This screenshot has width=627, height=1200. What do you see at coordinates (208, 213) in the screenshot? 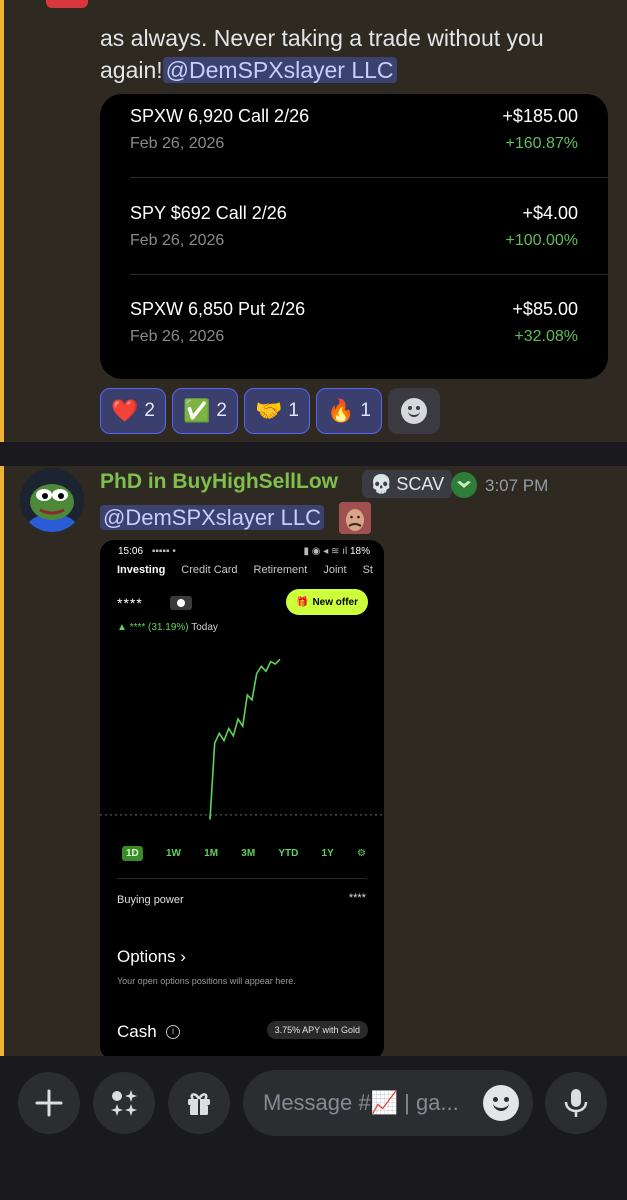
I see `trade-name: SPY $692 Call 2/26` at bounding box center [208, 213].